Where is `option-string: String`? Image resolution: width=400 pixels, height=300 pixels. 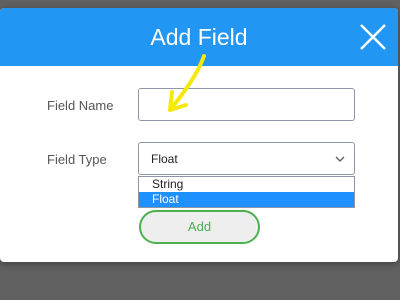 option-string: String is located at coordinates (246, 184).